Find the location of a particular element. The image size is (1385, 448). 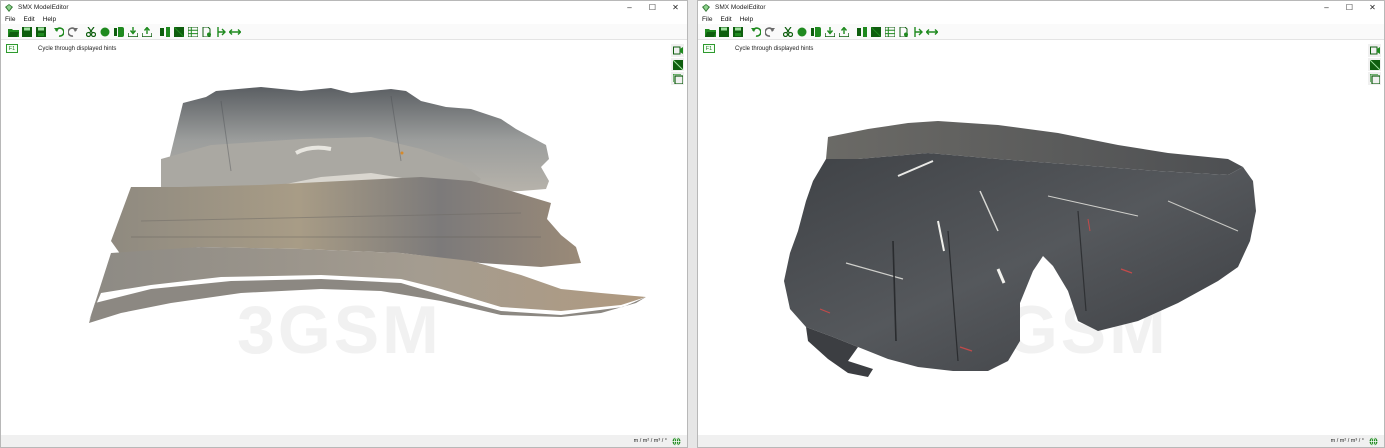

save-icon is located at coordinates (27, 31).